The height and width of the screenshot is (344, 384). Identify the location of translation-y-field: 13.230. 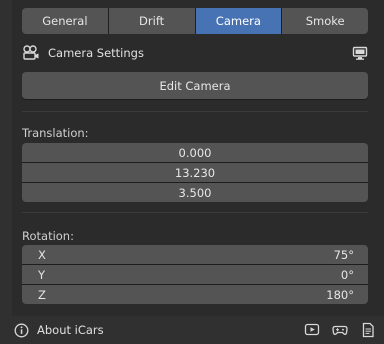
(195, 172).